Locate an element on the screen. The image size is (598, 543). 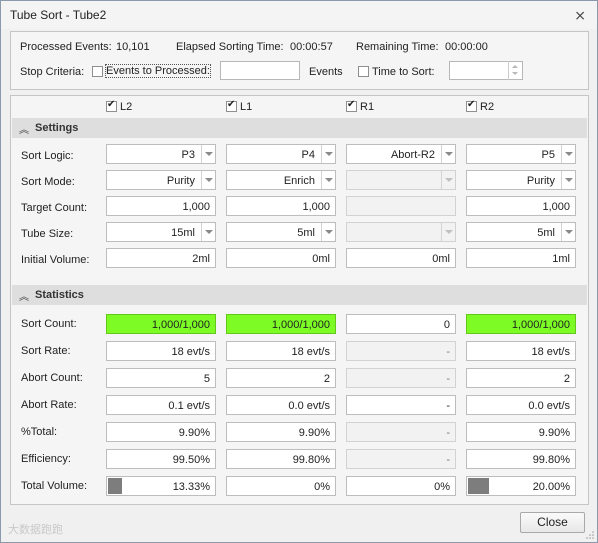
initial-volume-input-r2: 1ml is located at coordinates (521, 258).